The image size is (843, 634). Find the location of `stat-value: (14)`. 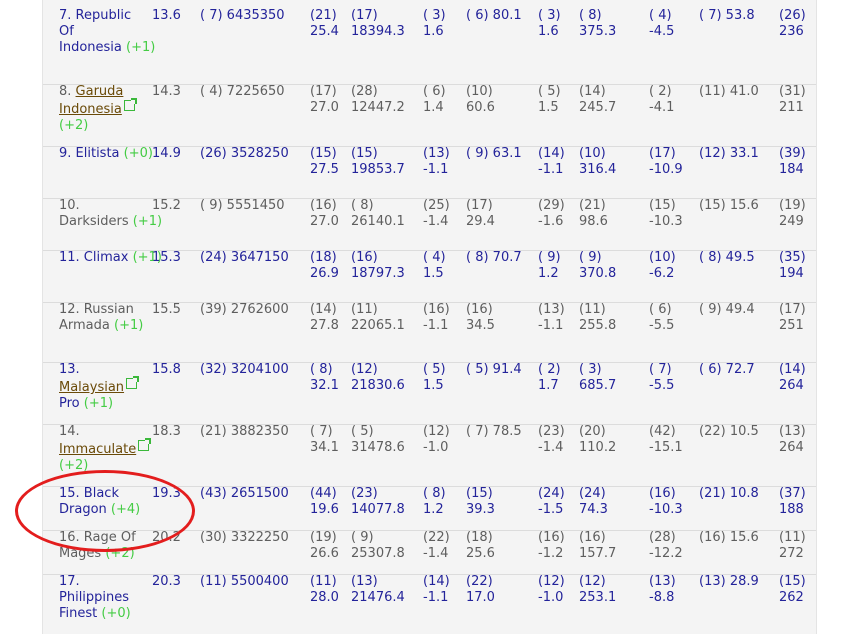

stat-value: (14) is located at coordinates (436, 581).